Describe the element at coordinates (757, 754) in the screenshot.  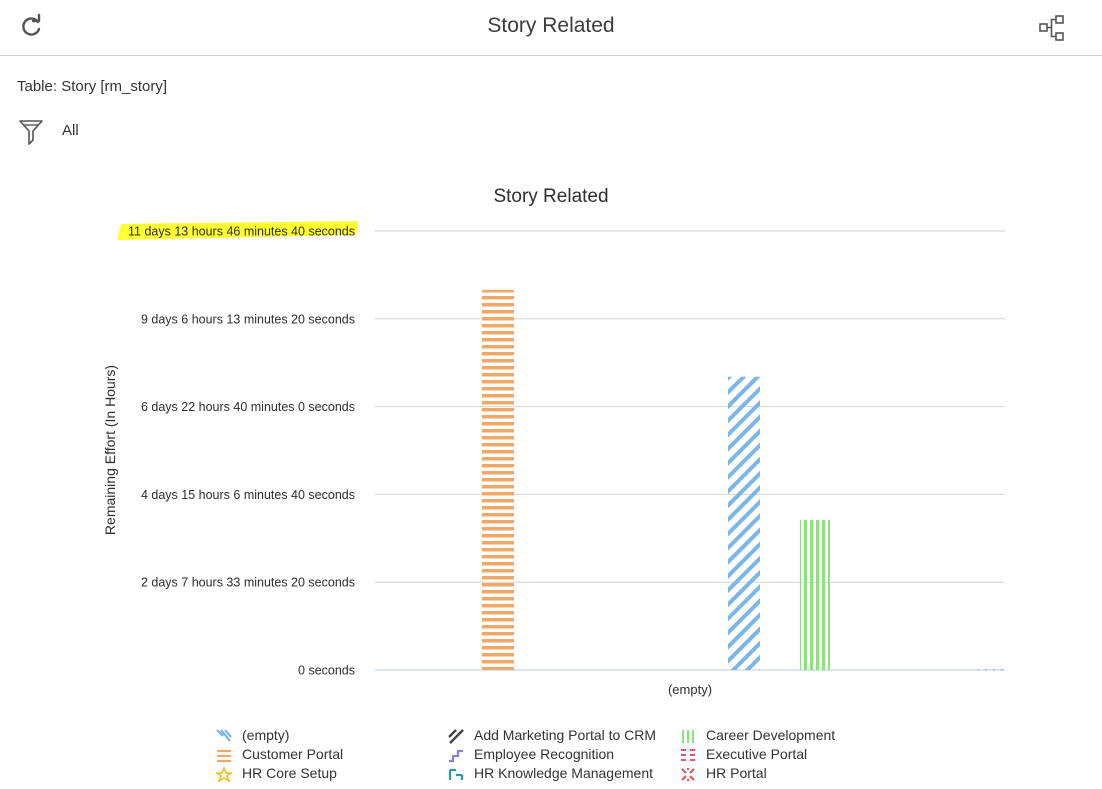
I see `legend-label: Executive Portal` at that location.